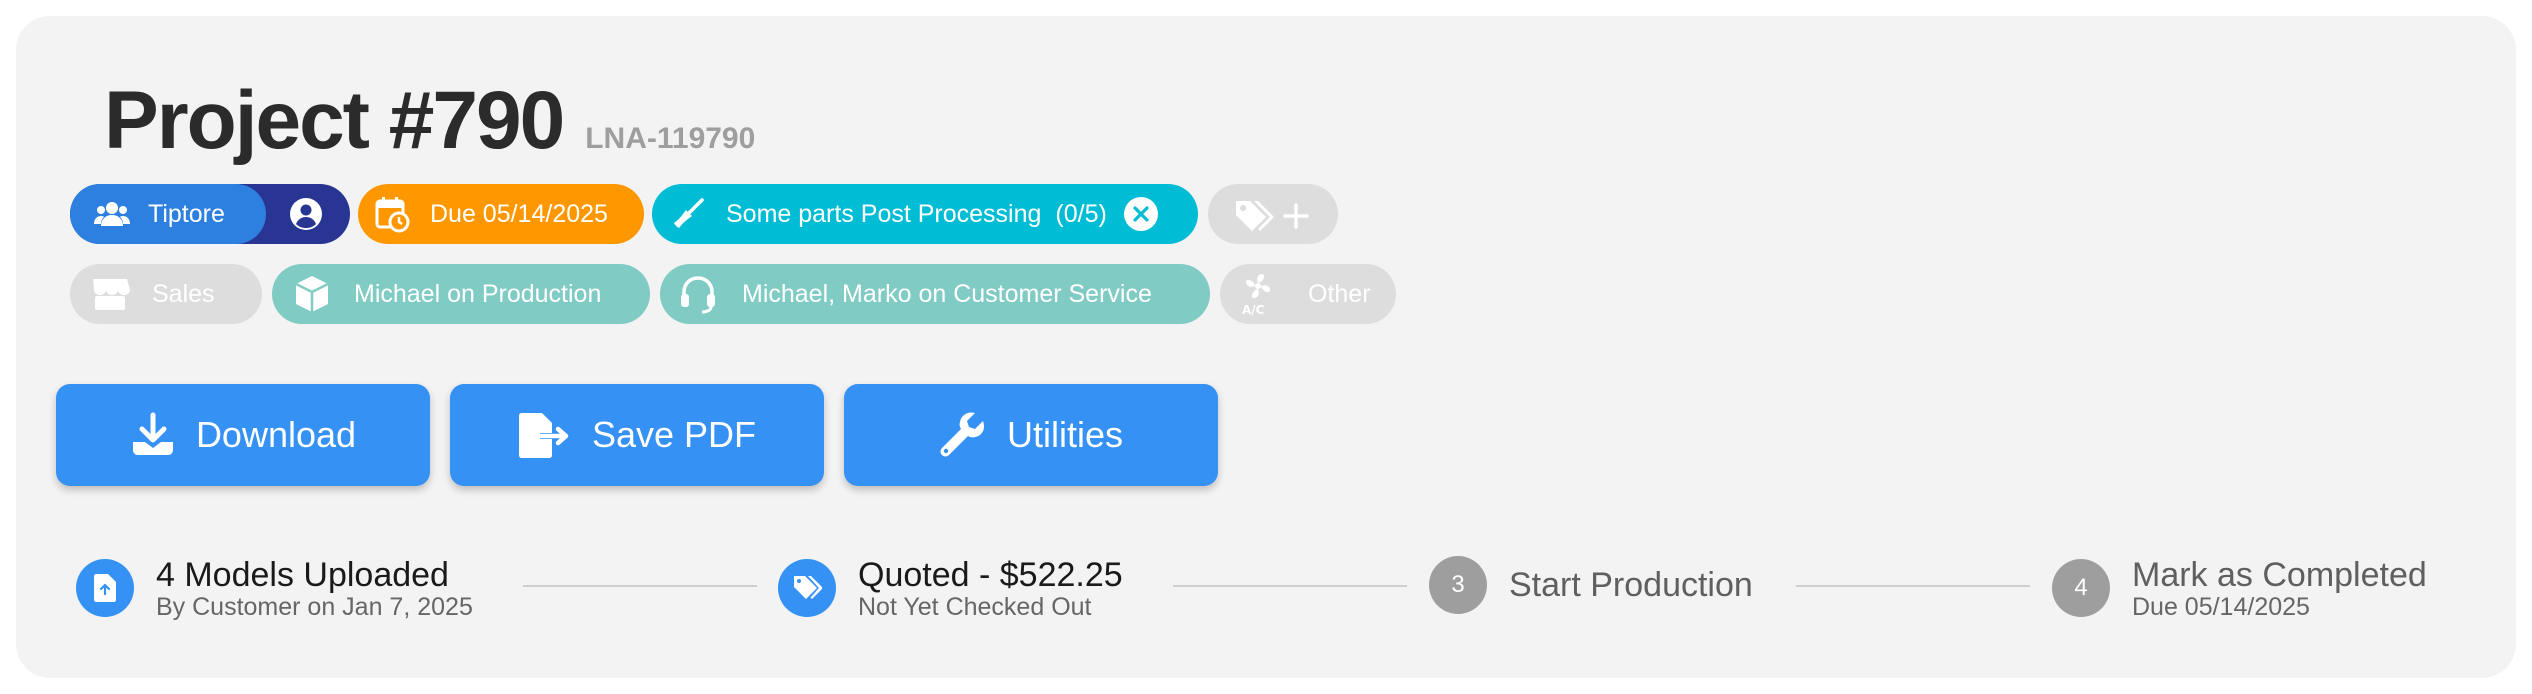  I want to click on step-1-circle, so click(105, 588).